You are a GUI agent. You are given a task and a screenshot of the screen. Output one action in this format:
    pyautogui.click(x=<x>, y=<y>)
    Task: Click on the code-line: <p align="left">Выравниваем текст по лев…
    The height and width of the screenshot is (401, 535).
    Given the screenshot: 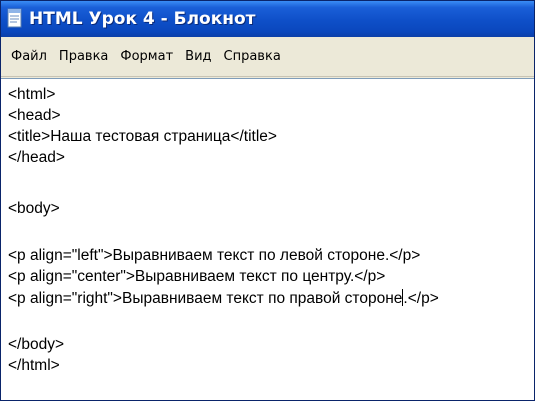 What is the action you would take?
    pyautogui.click(x=214, y=255)
    